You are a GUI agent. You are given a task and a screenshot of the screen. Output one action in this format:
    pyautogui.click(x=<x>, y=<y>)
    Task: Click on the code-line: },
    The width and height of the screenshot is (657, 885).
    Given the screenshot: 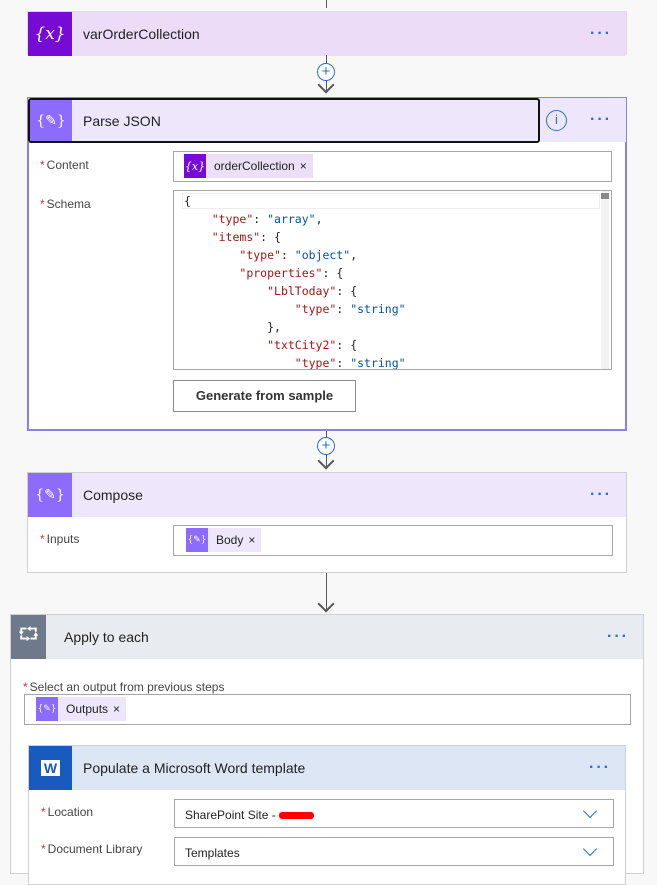 What is the action you would take?
    pyautogui.click(x=295, y=327)
    